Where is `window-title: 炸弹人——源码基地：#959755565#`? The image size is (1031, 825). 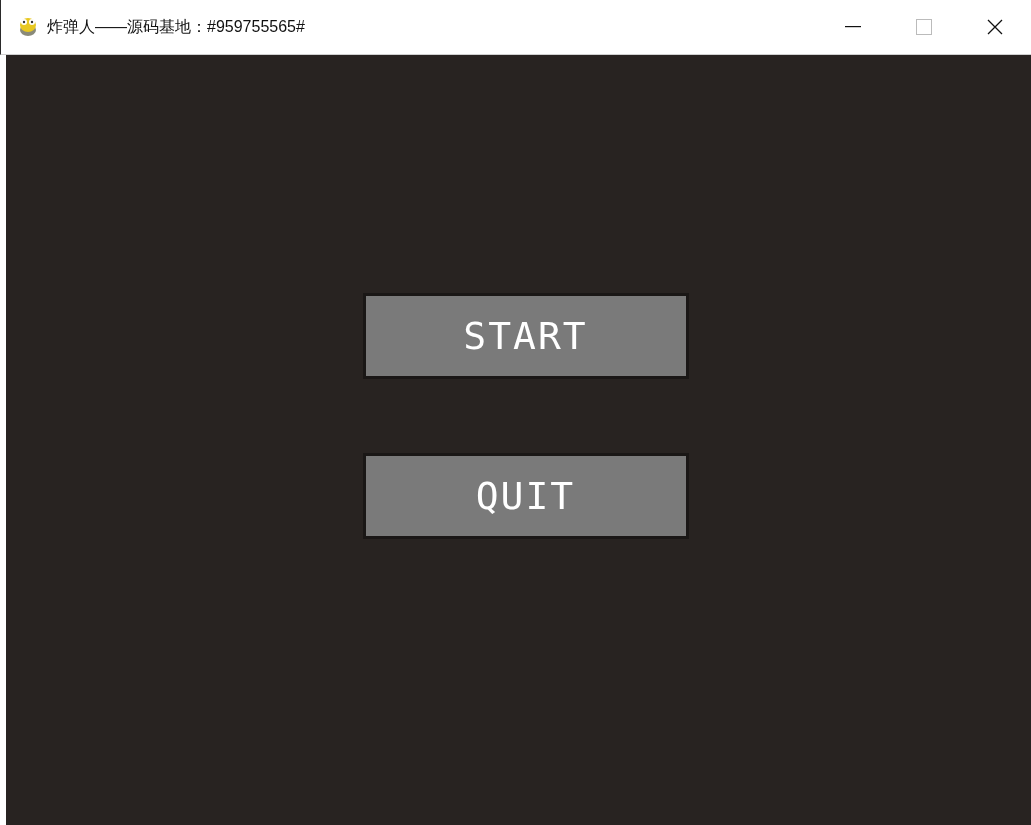 window-title: 炸弹人——源码基地：#959755565# is located at coordinates (176, 27).